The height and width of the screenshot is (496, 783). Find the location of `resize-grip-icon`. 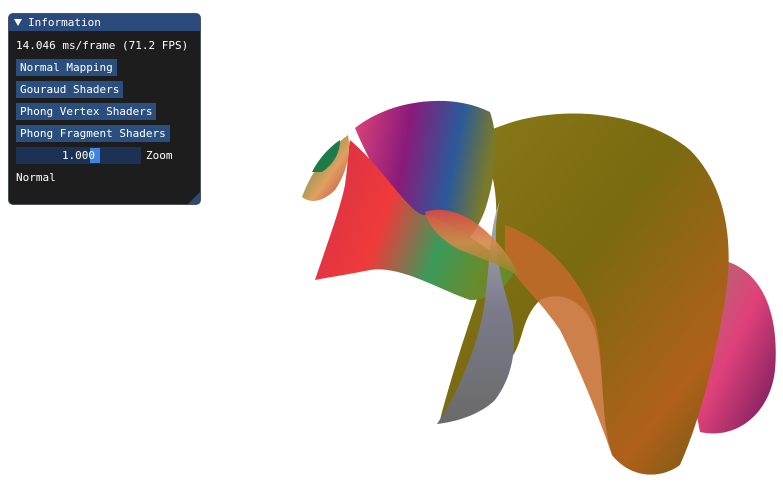

resize-grip-icon is located at coordinates (194, 198).